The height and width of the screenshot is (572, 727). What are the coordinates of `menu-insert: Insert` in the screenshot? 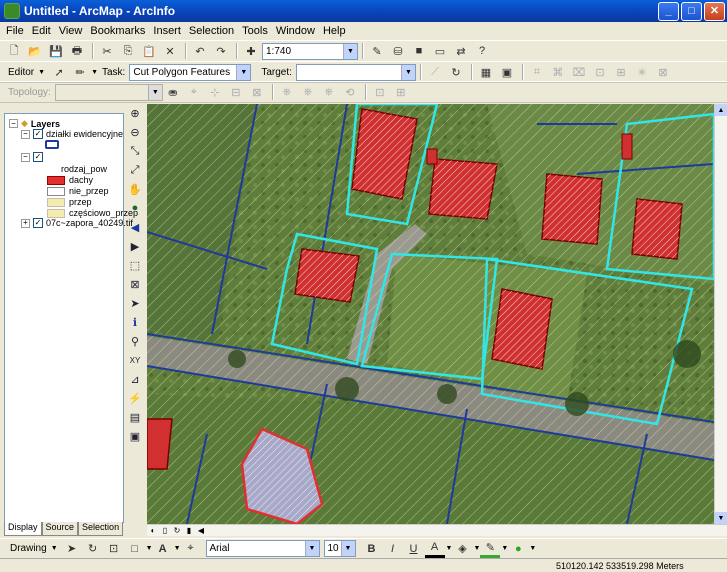 It's located at (167, 31).